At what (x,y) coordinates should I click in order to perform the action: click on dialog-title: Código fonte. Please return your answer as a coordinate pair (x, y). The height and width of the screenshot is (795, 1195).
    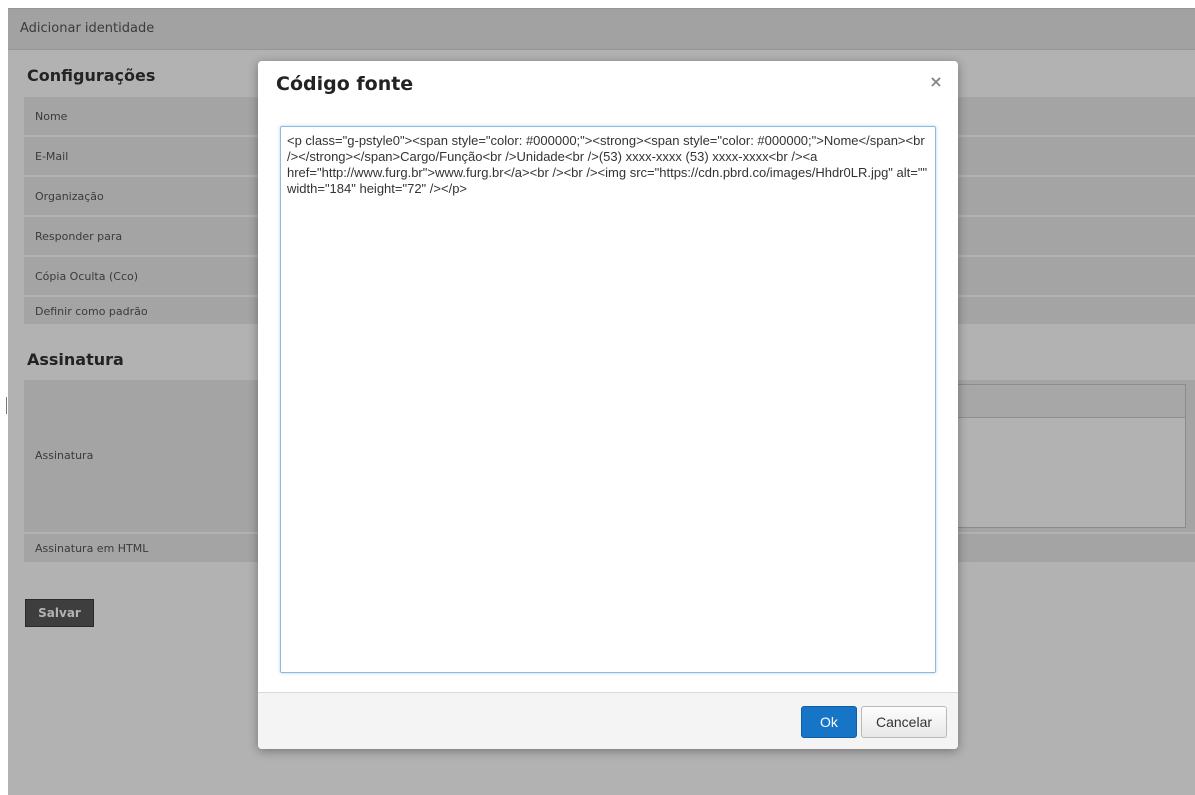
    Looking at the image, I should click on (345, 84).